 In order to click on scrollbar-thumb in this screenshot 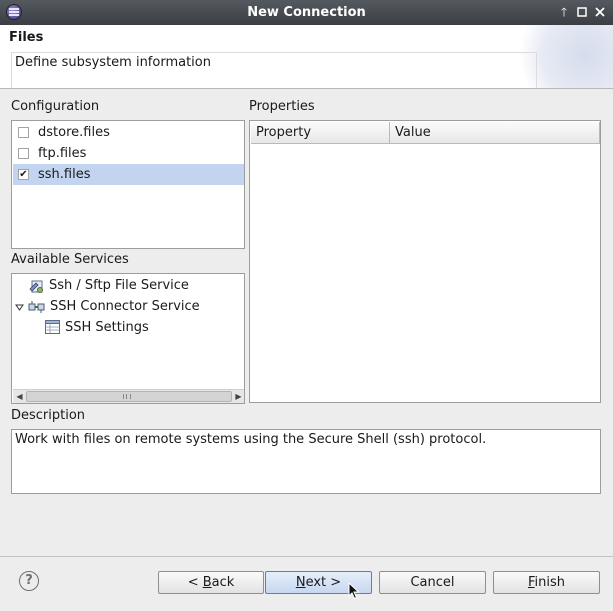, I will do `click(129, 396)`.